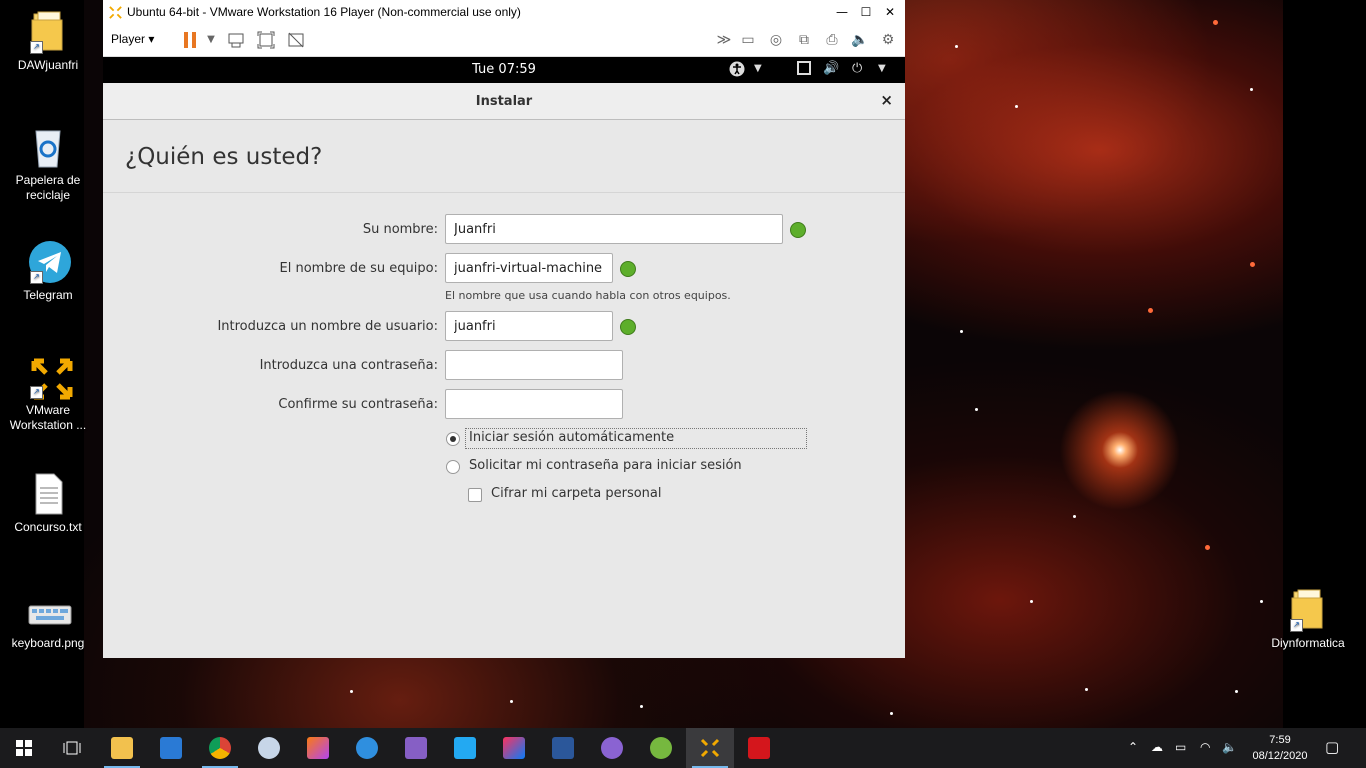  Describe the element at coordinates (296, 40) in the screenshot. I see `unity-icon` at that location.